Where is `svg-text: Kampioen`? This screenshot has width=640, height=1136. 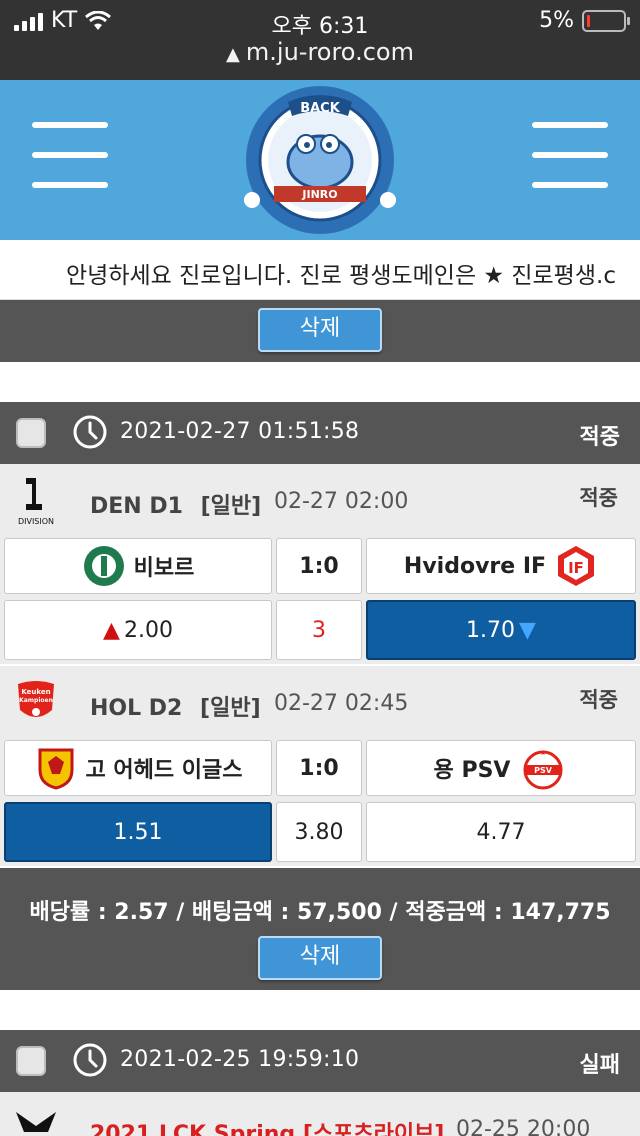 svg-text: Kampioen is located at coordinates (36, 700).